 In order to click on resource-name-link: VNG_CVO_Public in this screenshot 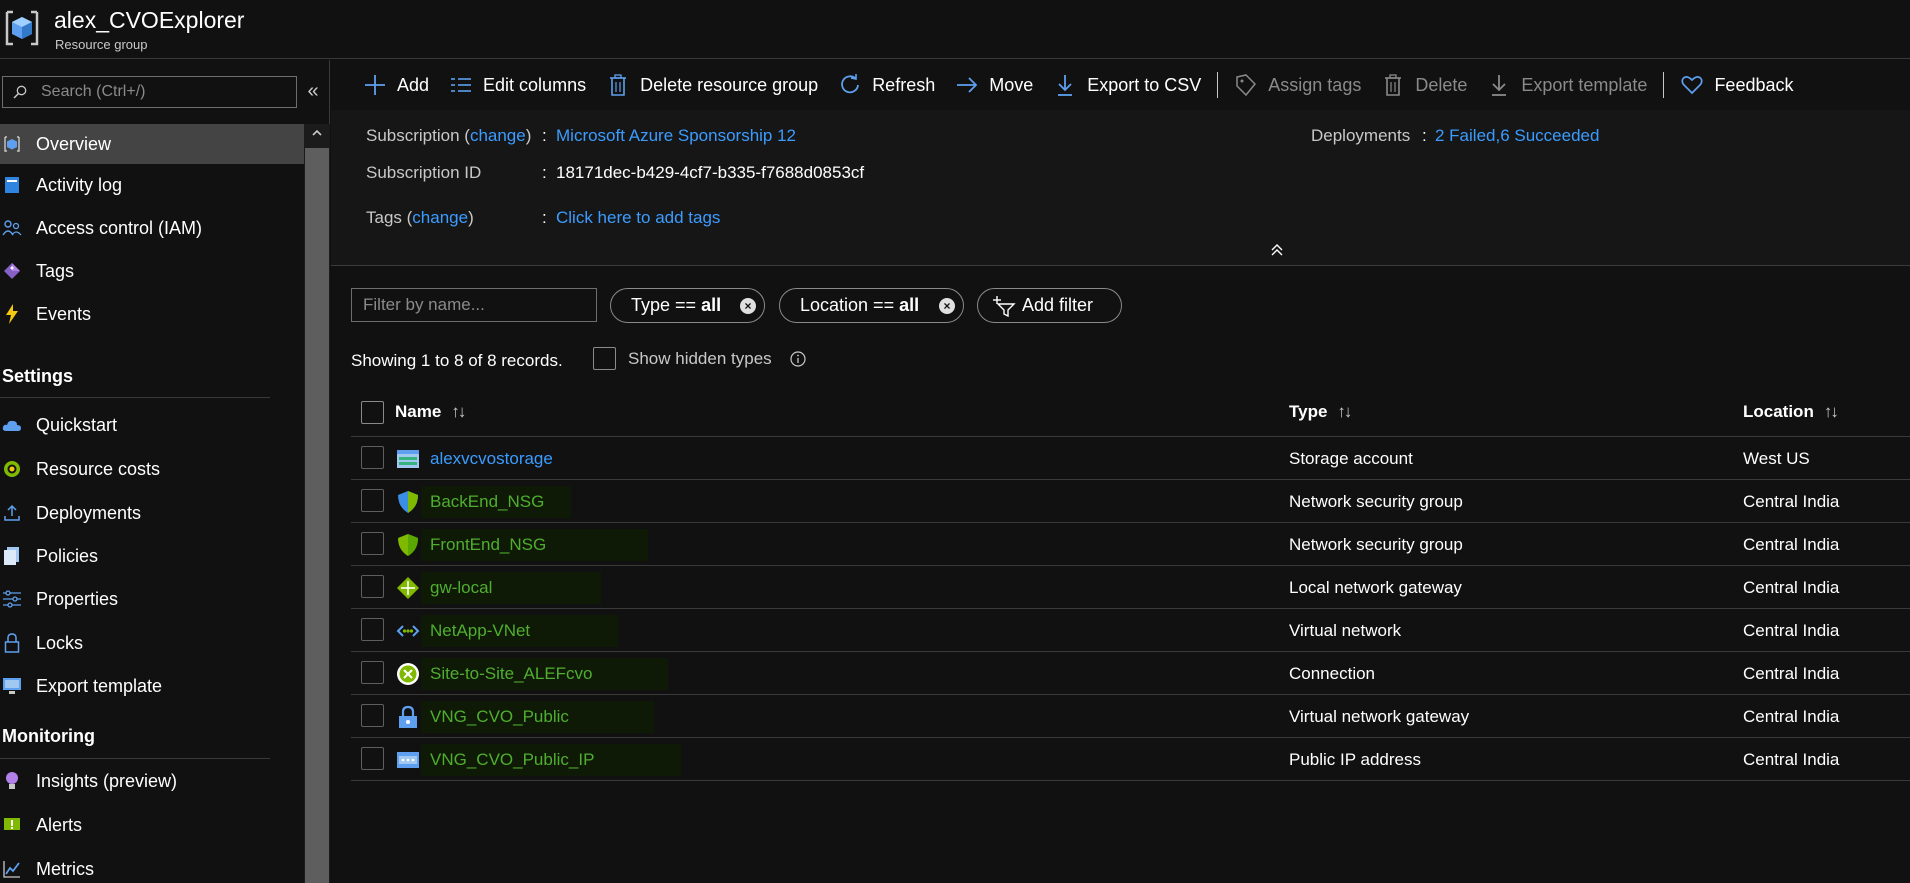, I will do `click(499, 717)`.